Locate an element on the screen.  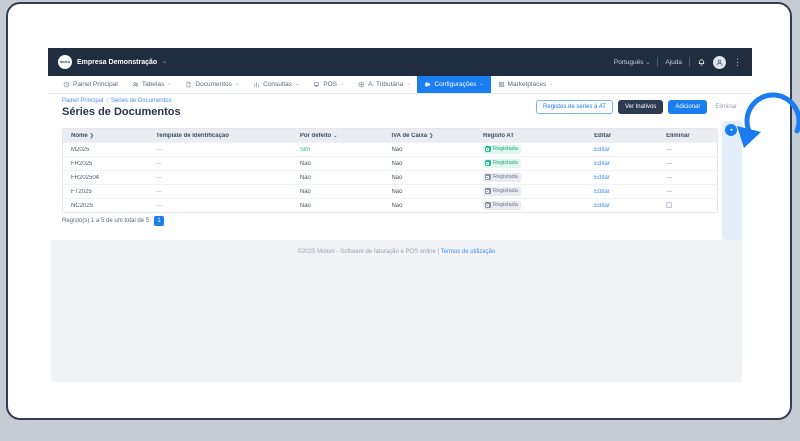
column-header-editar: Editar is located at coordinates (603, 135).